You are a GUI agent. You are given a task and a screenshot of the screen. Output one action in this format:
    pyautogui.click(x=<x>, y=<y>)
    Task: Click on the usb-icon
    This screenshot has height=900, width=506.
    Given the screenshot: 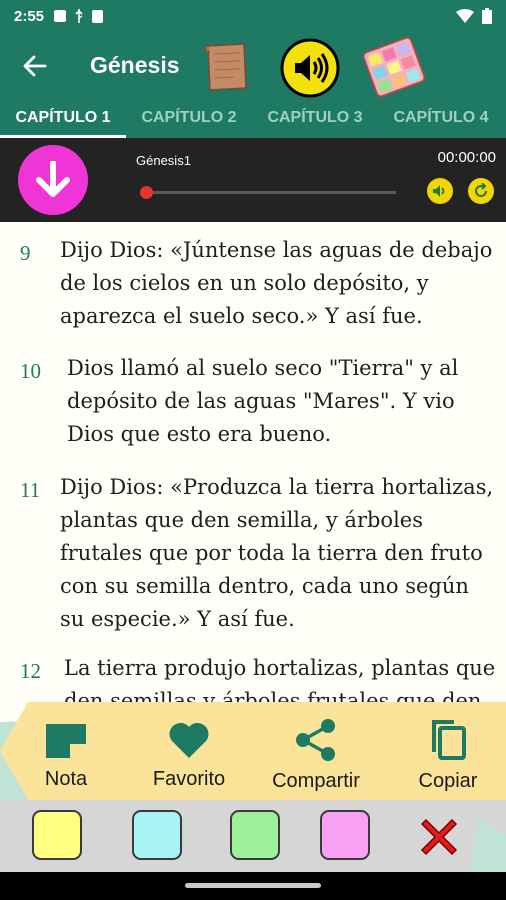 What is the action you would take?
    pyautogui.click(x=79, y=16)
    